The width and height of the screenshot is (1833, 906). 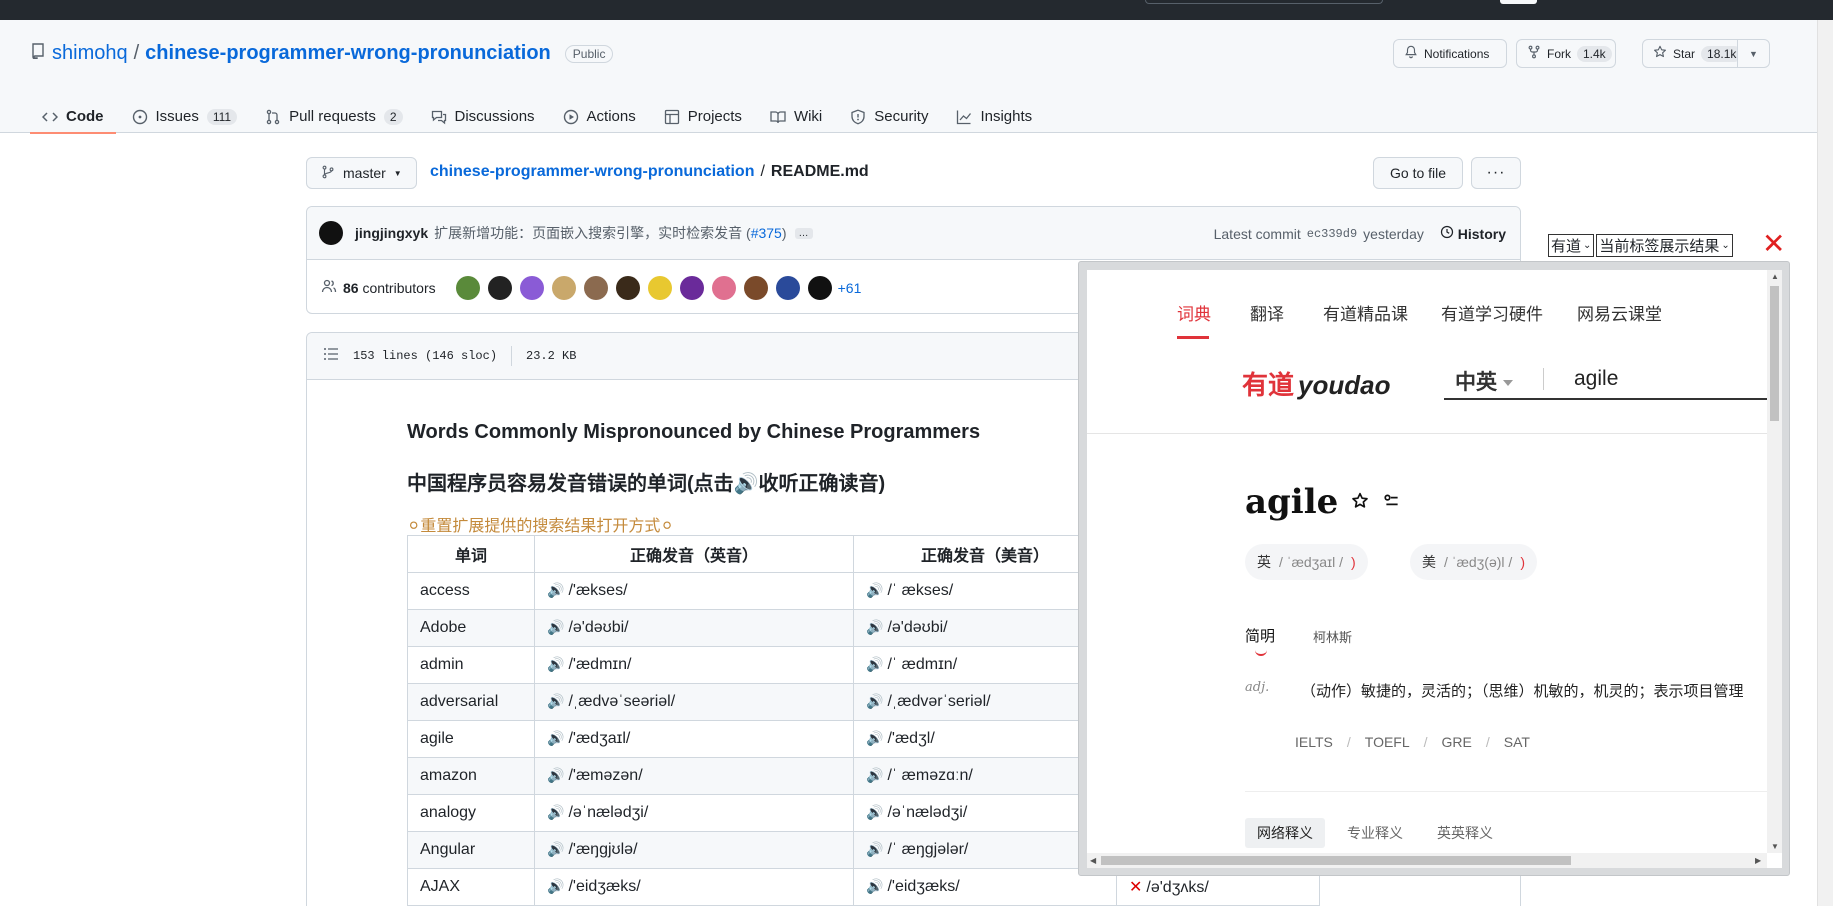 I want to click on tab-security: Security, so click(x=889, y=116).